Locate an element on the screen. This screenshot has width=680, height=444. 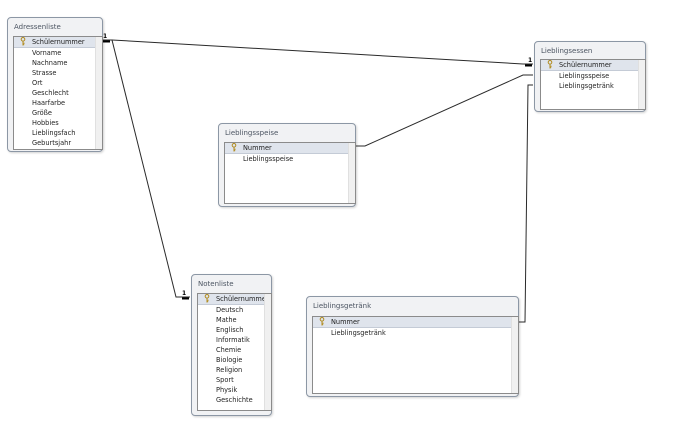
table-lieblingsspeise: Lieblingsspeise Nummer Lieblingsspeise is located at coordinates (287, 165).